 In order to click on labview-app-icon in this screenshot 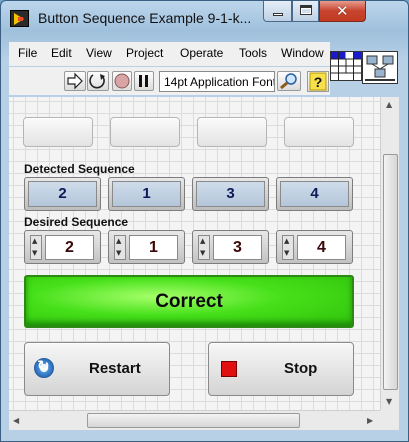, I will do `click(19, 18)`.